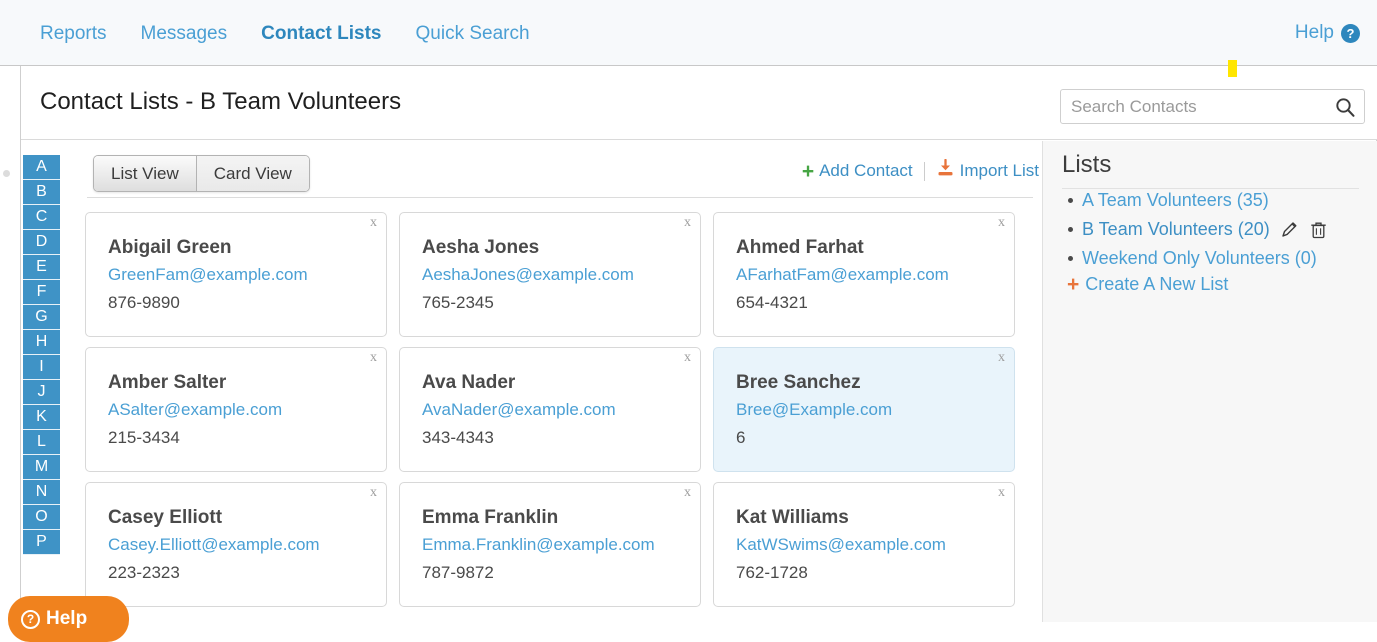  Describe the element at coordinates (73, 33) in the screenshot. I see `nav-link-reports: Reports` at that location.